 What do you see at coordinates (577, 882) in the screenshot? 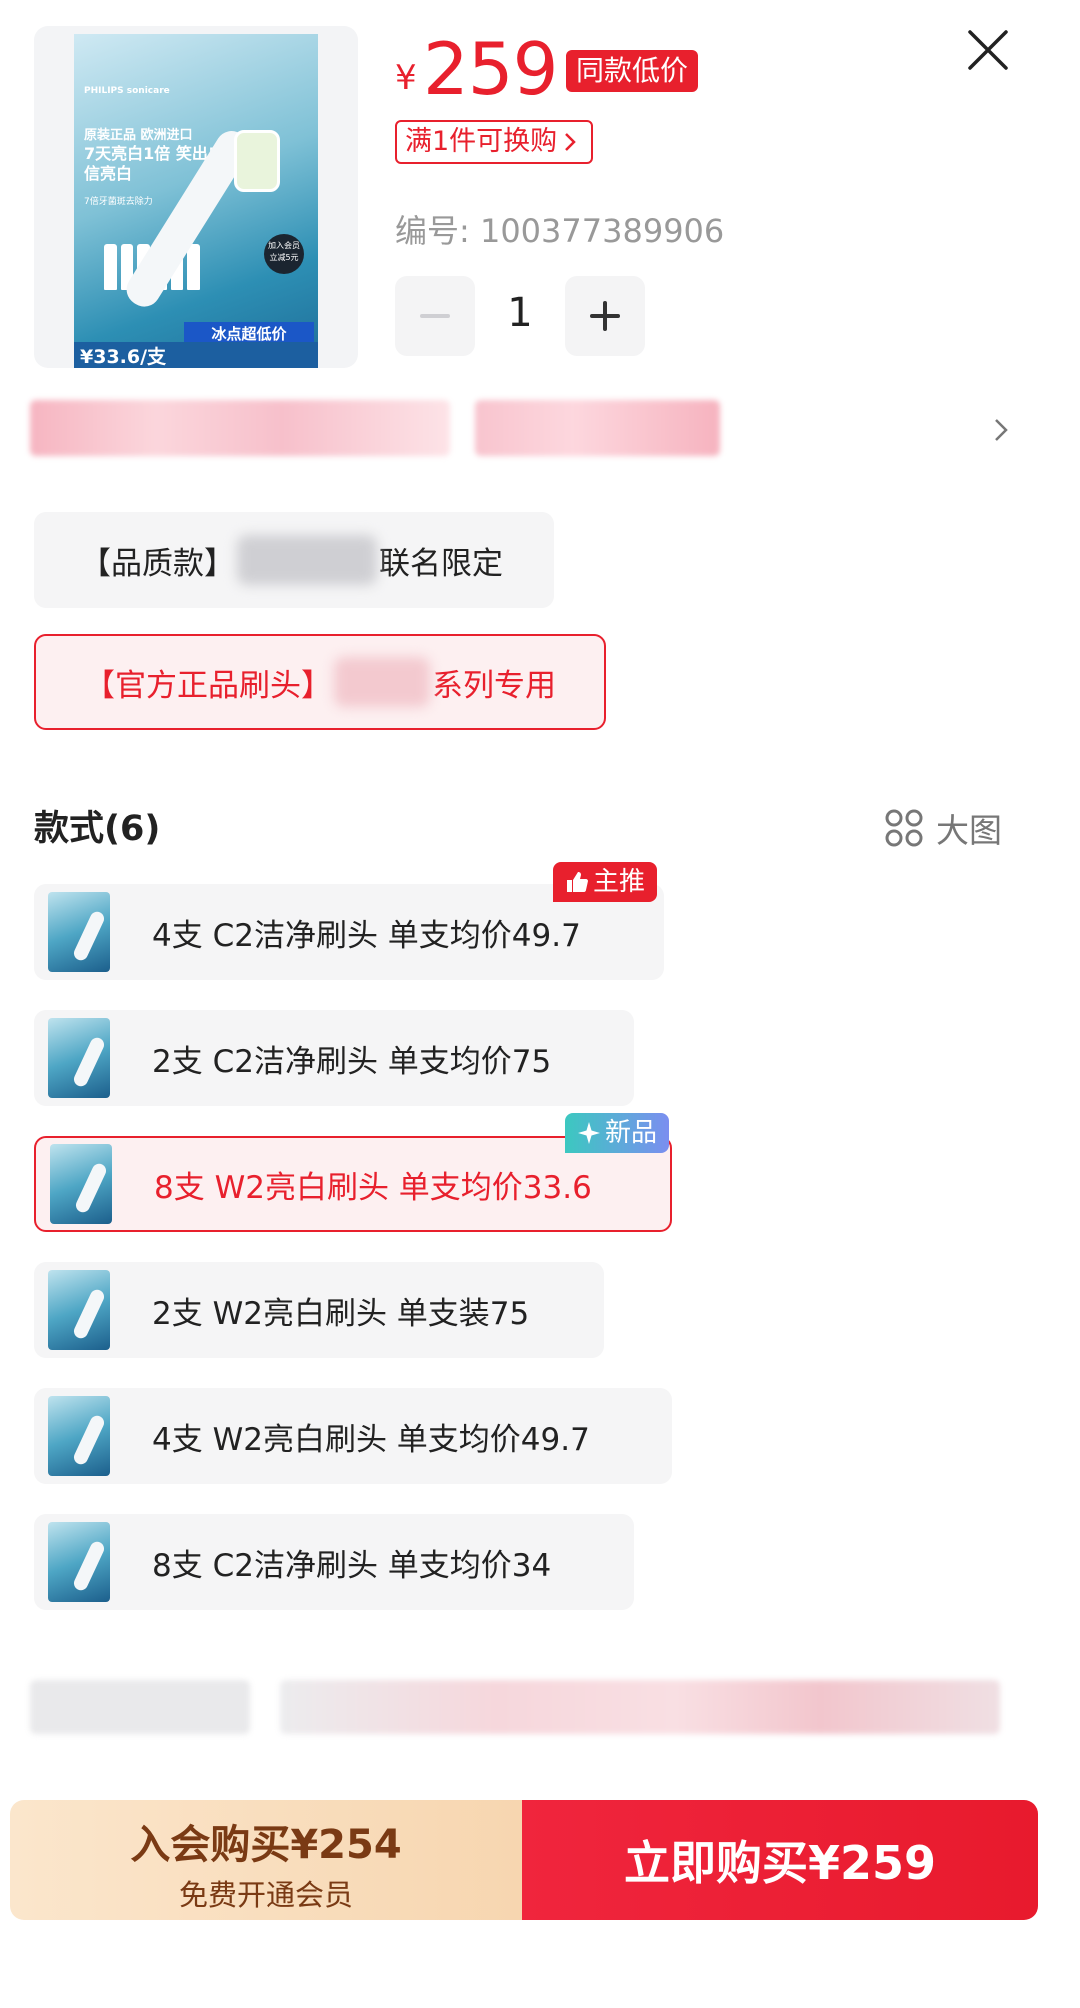
I see `thumbs-up-icon` at bounding box center [577, 882].